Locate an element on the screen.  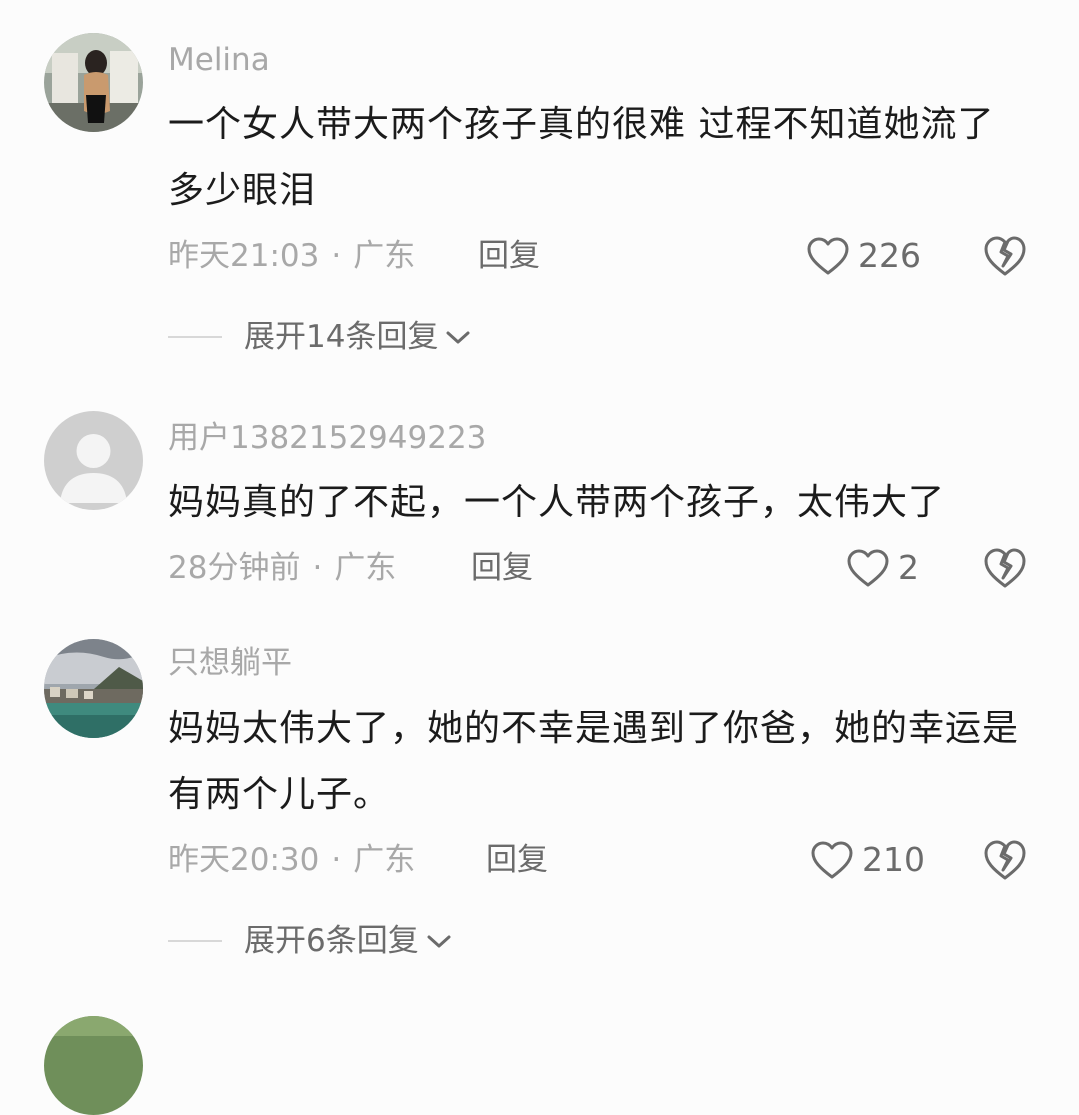
expand-replies-label: 展开14条回复 is located at coordinates (341, 337).